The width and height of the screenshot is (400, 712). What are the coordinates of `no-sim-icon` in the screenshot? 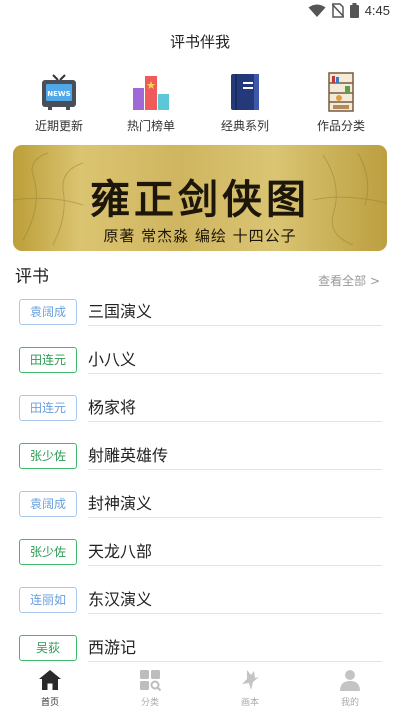 It's located at (337, 10).